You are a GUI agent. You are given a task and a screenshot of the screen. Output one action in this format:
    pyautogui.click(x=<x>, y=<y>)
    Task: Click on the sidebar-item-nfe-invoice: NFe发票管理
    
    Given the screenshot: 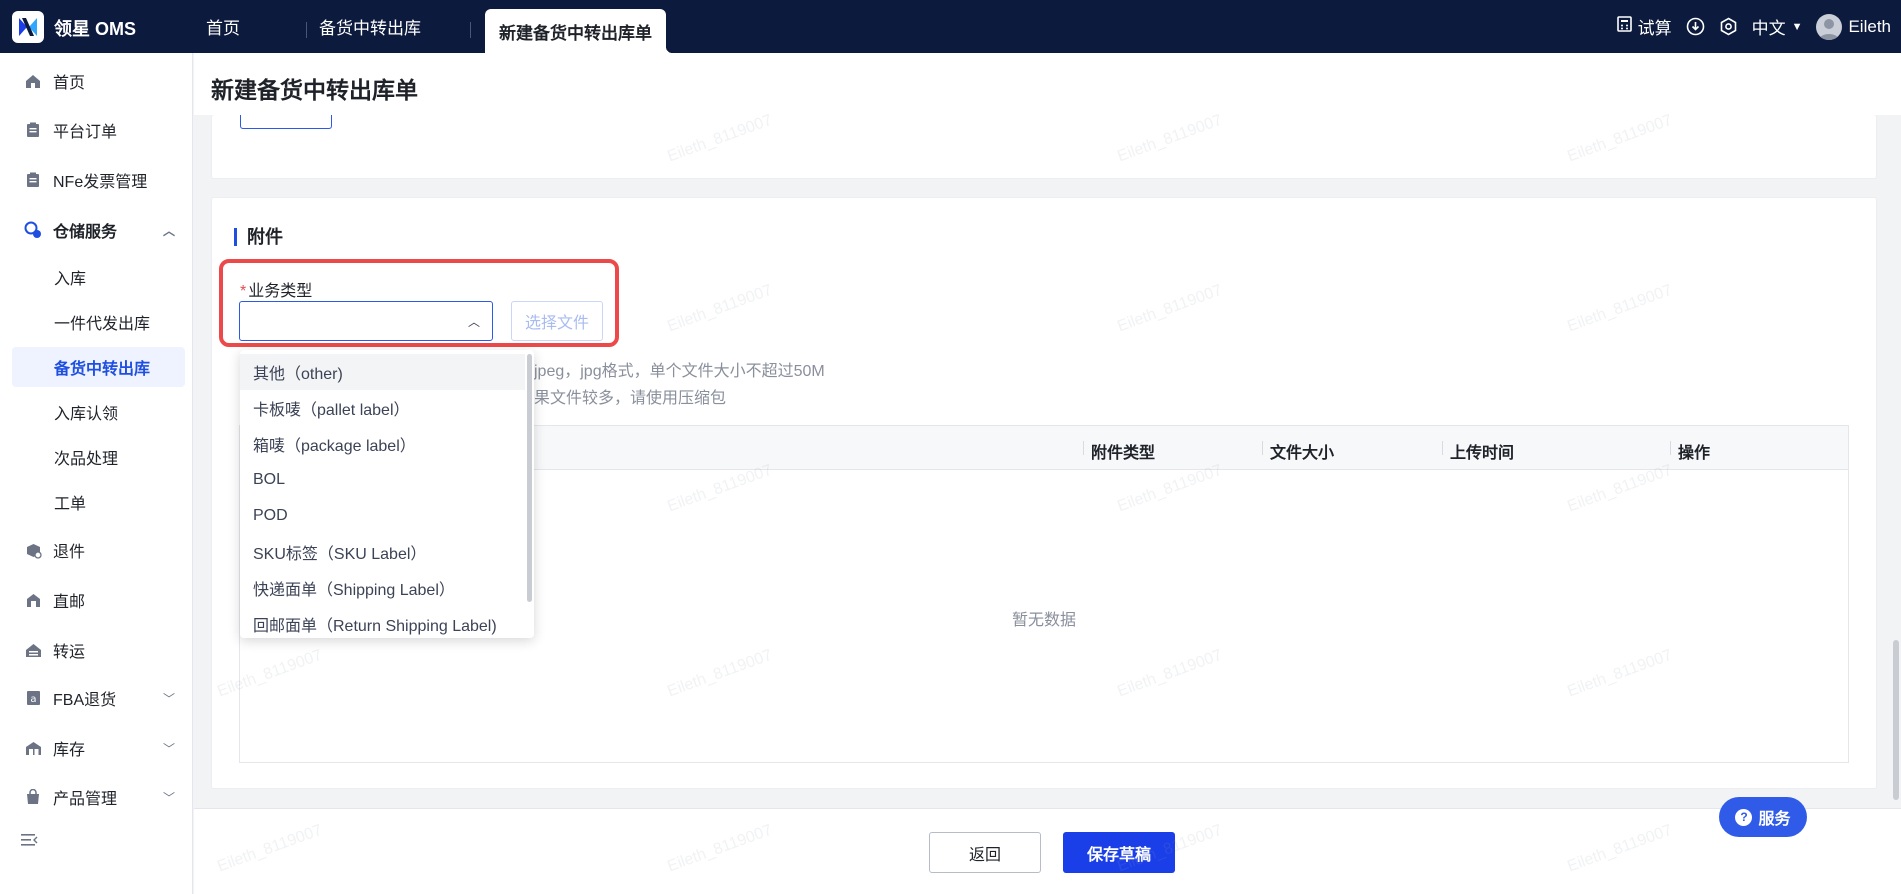 What is the action you would take?
    pyautogui.click(x=98, y=180)
    